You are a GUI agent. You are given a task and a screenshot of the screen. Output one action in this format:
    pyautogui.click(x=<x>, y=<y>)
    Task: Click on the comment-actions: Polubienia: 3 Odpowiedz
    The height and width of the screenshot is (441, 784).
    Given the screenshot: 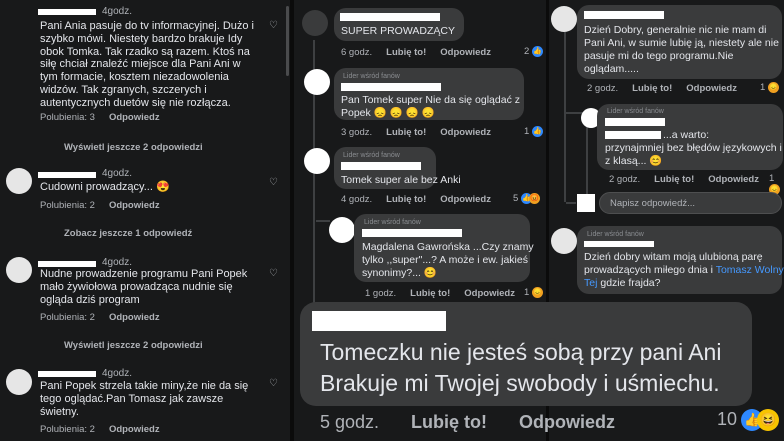 What is the action you would take?
    pyautogui.click(x=107, y=117)
    